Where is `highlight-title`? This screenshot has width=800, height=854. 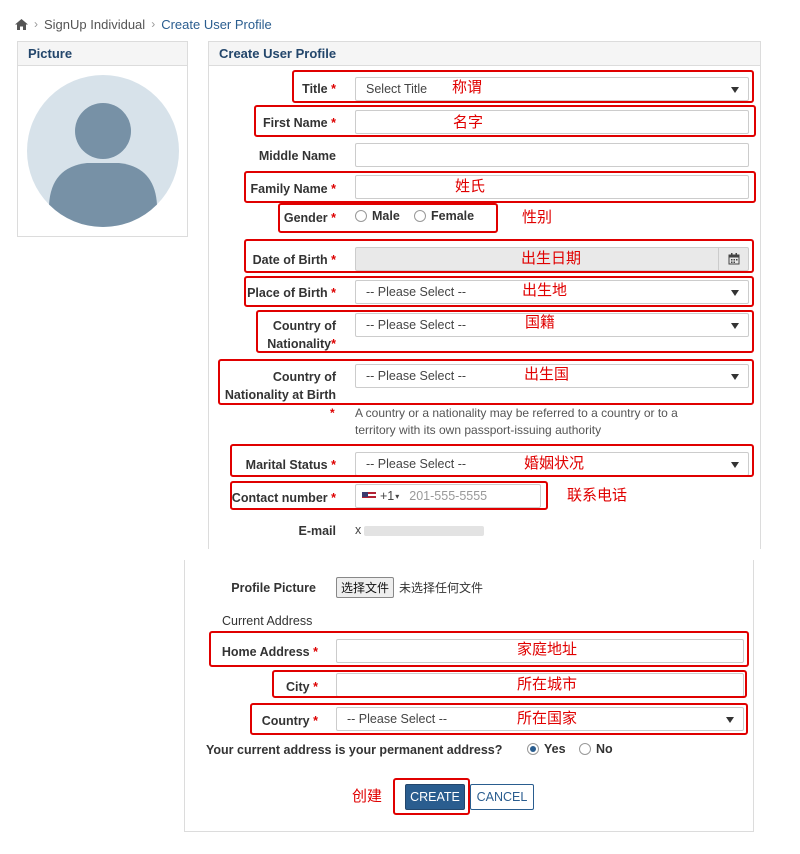 highlight-title is located at coordinates (523, 86).